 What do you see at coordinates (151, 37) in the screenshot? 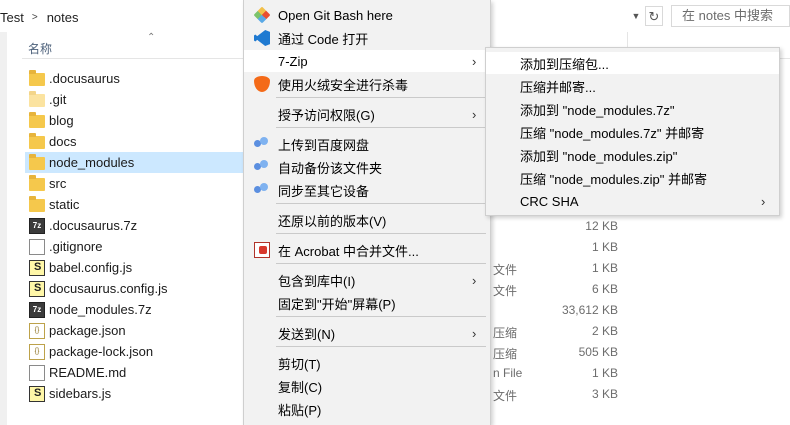
I see `sort-ascending-icon: ⌃` at bounding box center [151, 37].